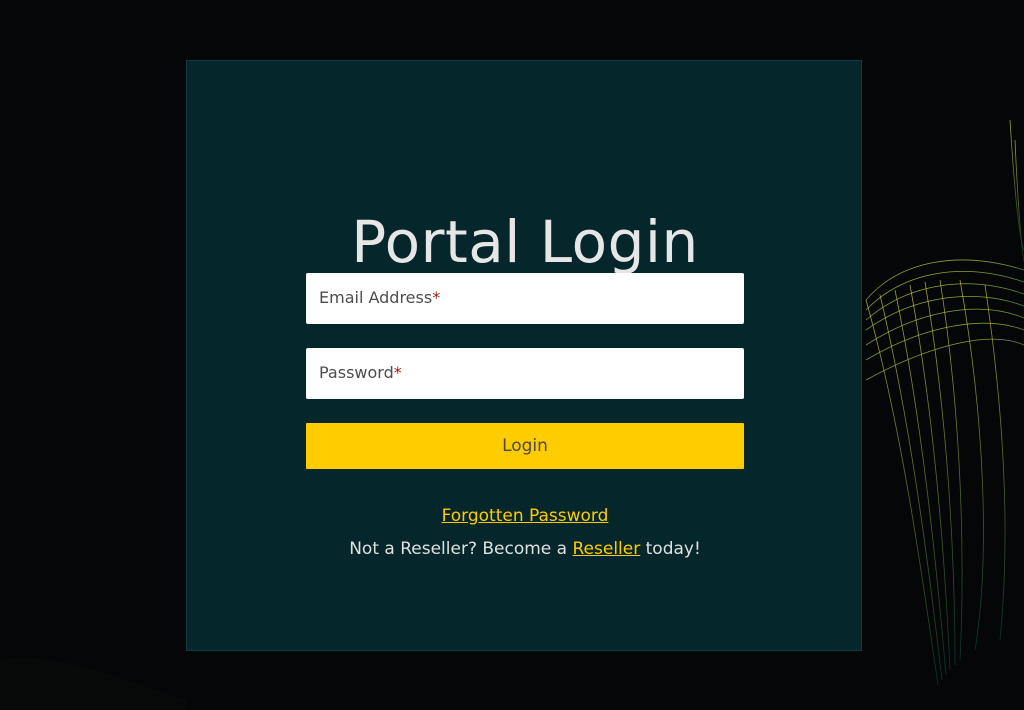 This screenshot has height=710, width=1024. What do you see at coordinates (670, 549) in the screenshot?
I see `reseller-suffix-text: today!` at bounding box center [670, 549].